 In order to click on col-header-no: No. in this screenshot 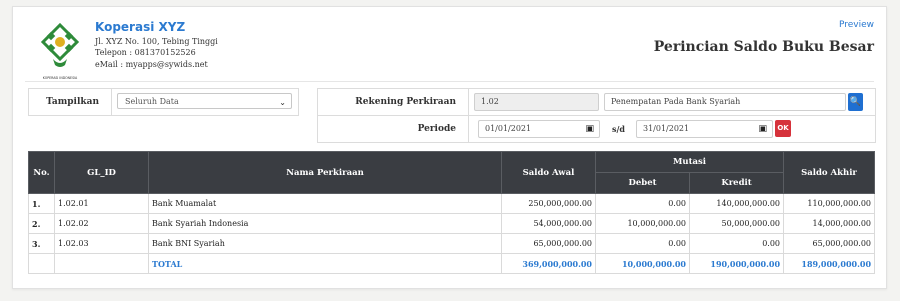, I will do `click(41, 172)`.